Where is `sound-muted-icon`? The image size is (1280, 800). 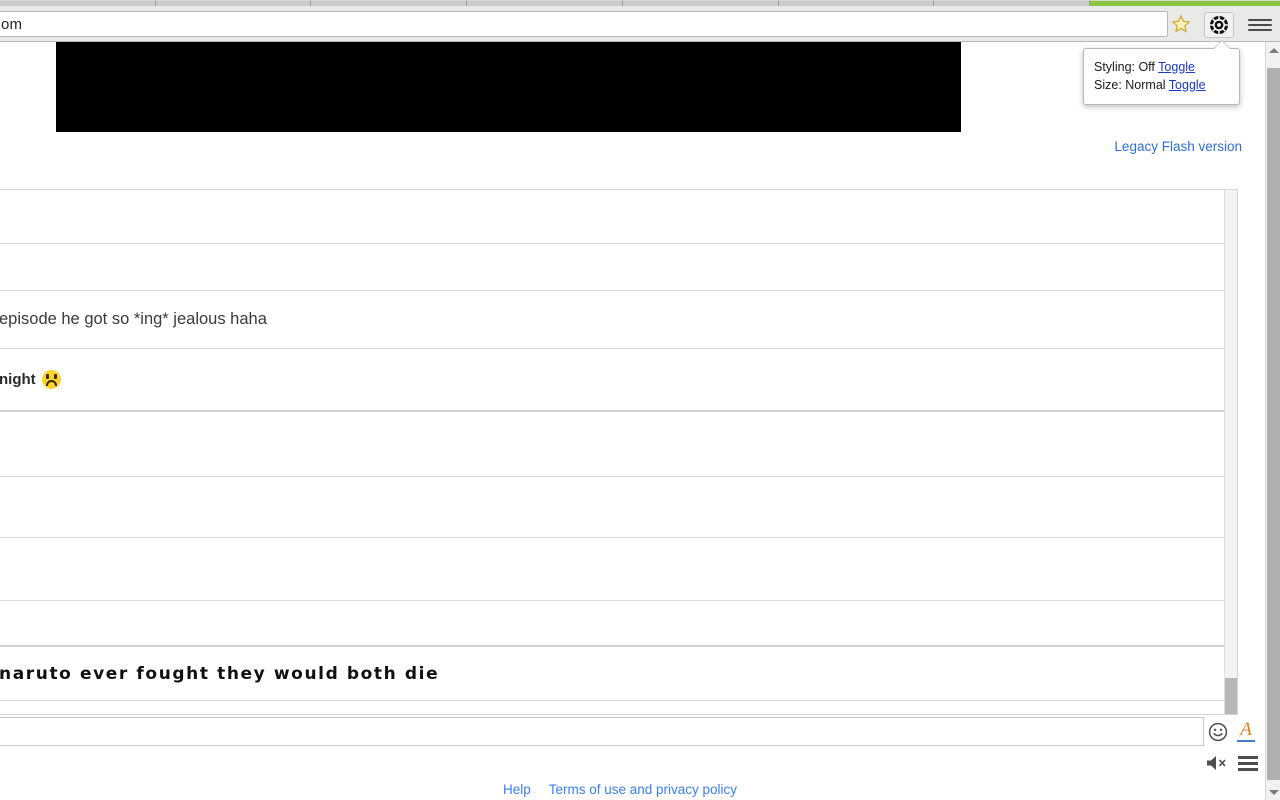 sound-muted-icon is located at coordinates (1218, 763).